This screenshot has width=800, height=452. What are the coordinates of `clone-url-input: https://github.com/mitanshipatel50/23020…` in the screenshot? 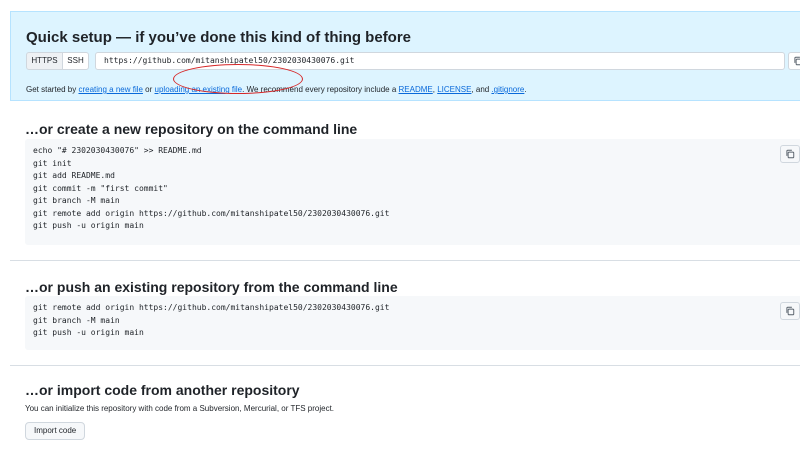 It's located at (440, 61).